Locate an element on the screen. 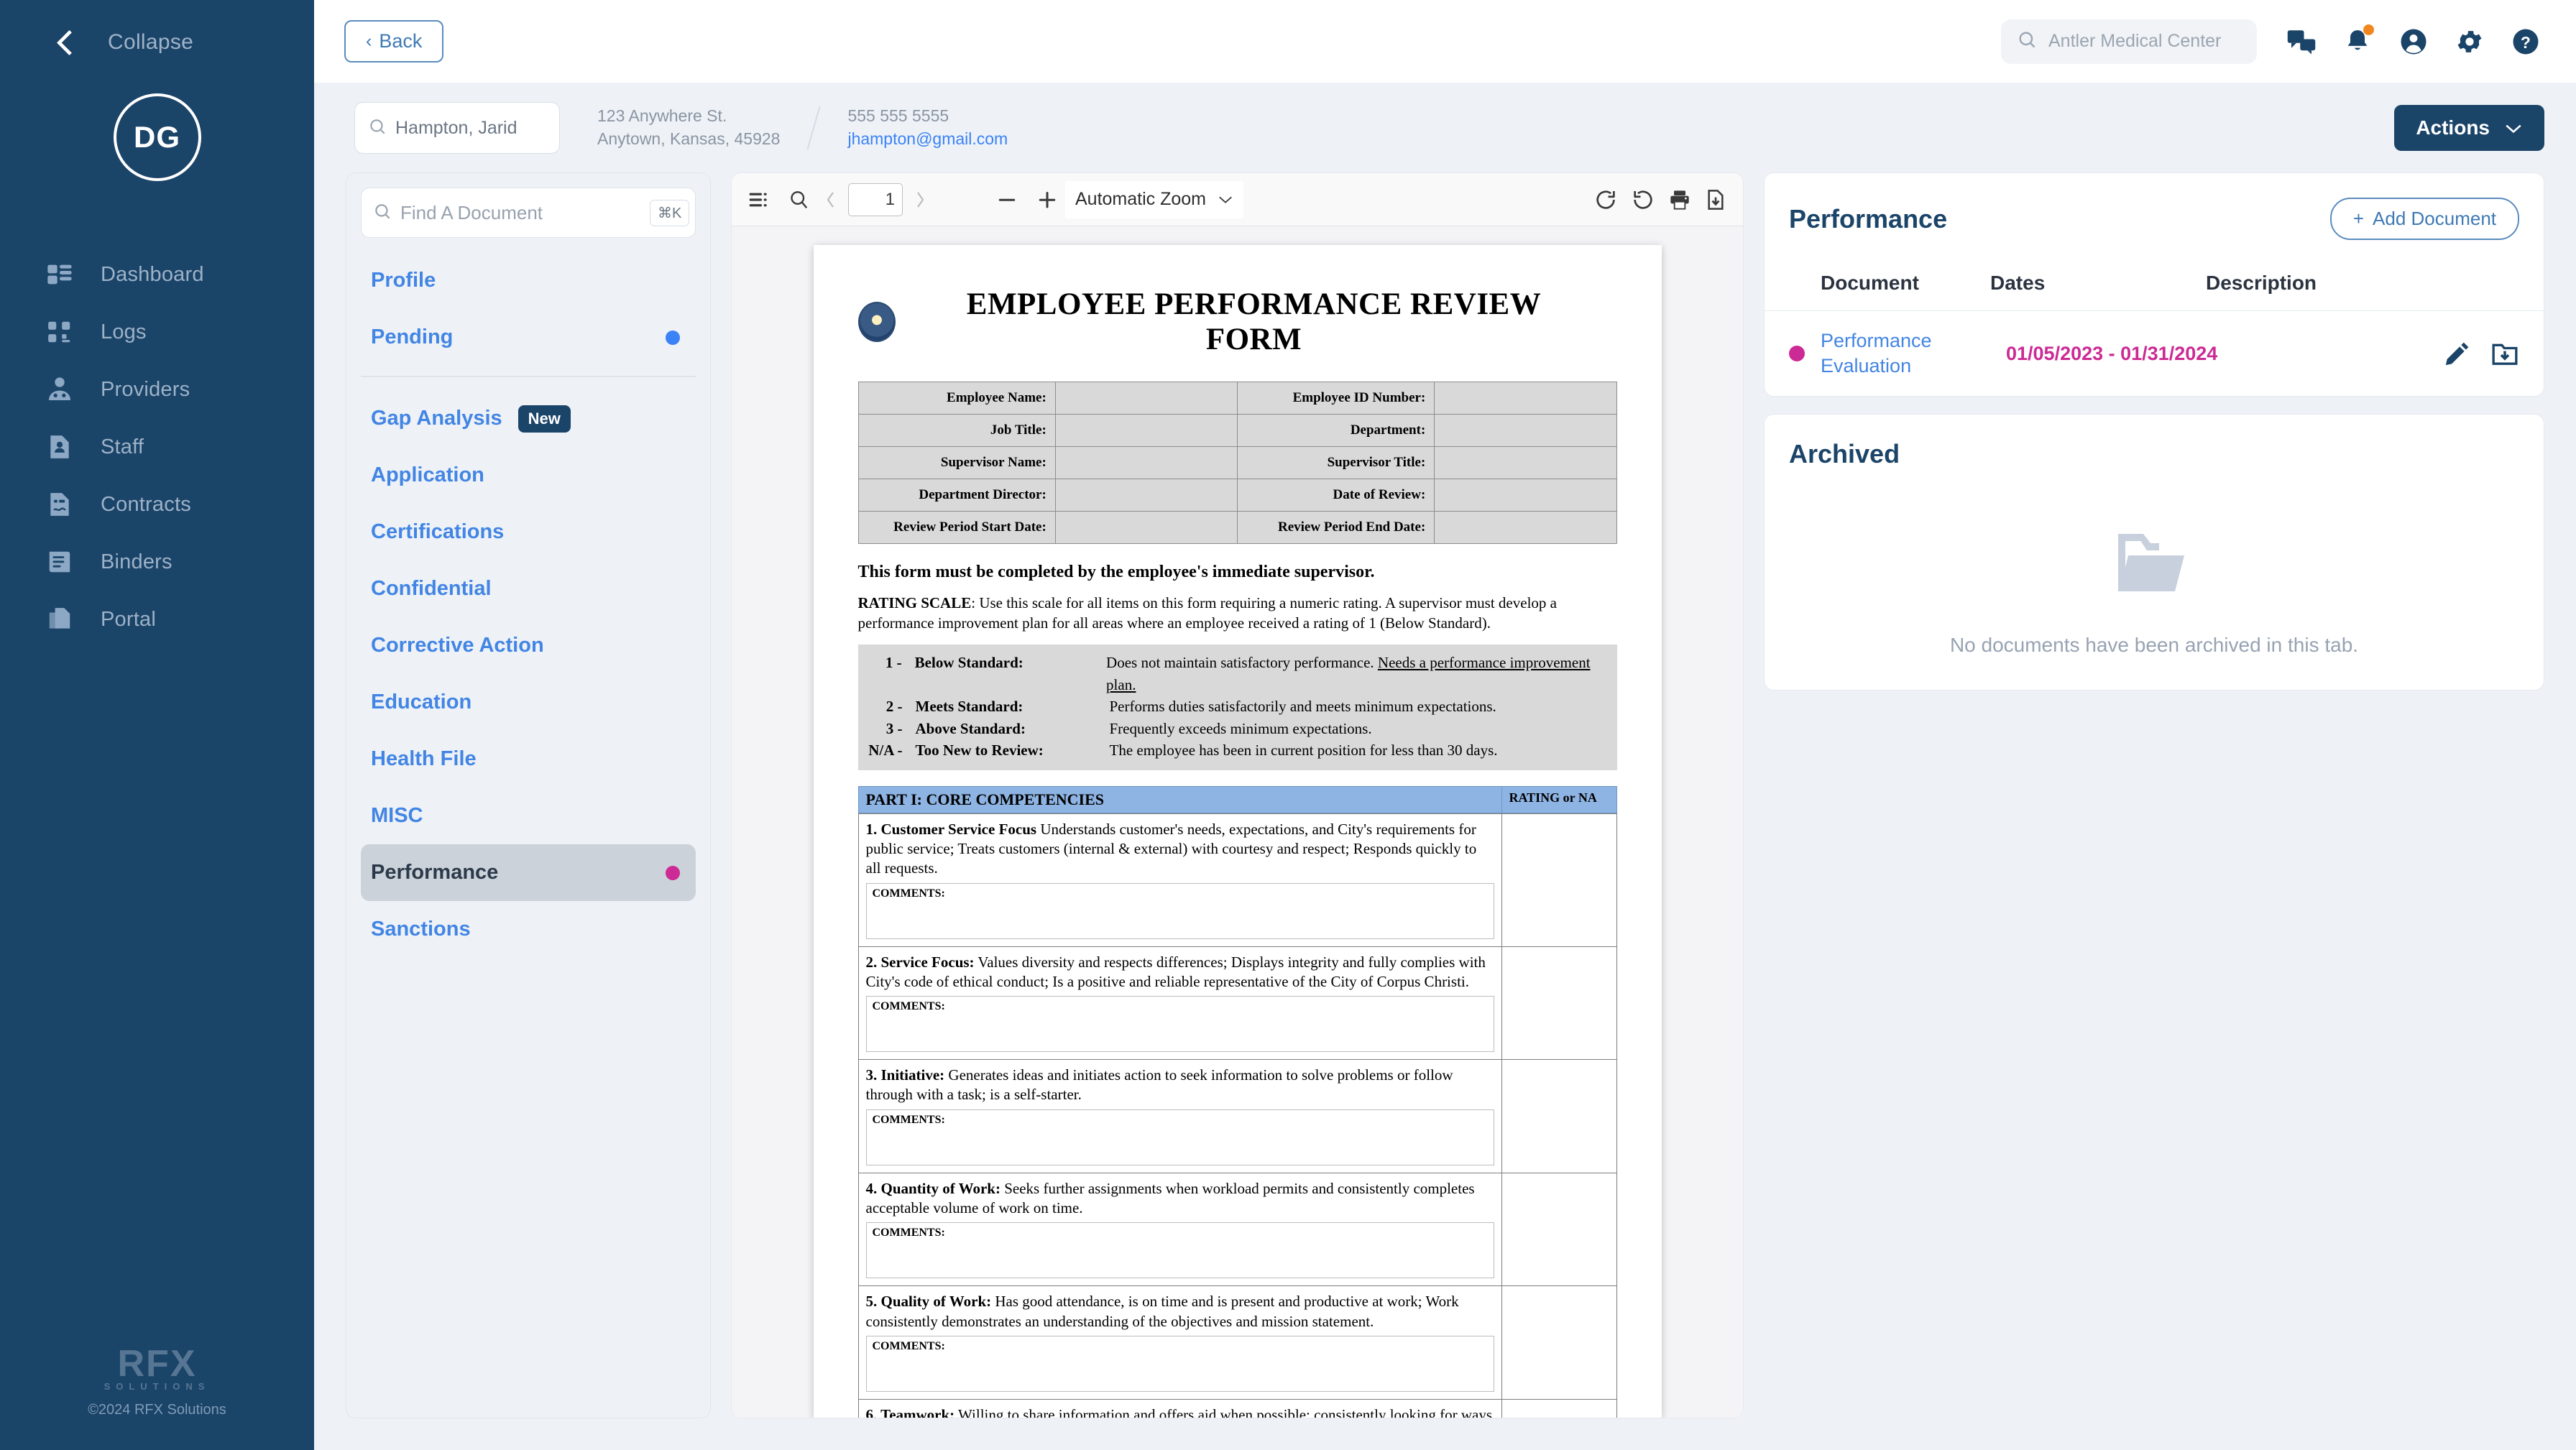  doc-category-sanctions: Sanctions is located at coordinates (528, 930).